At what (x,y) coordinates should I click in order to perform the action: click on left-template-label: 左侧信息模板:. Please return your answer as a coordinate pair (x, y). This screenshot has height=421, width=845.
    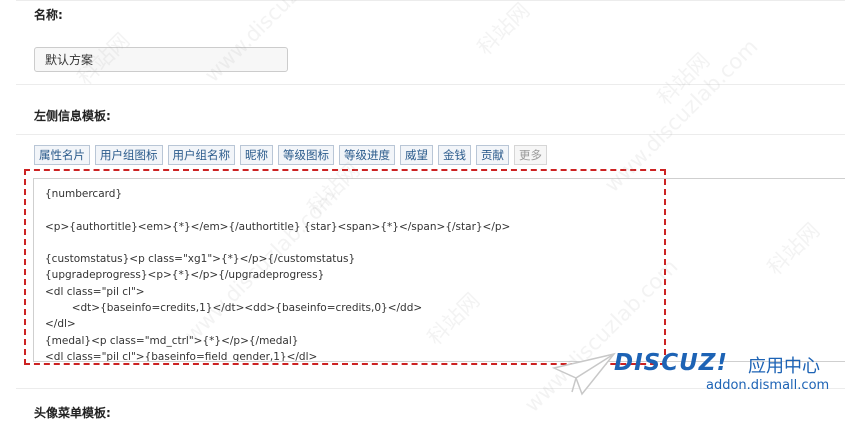
    Looking at the image, I should click on (72, 116).